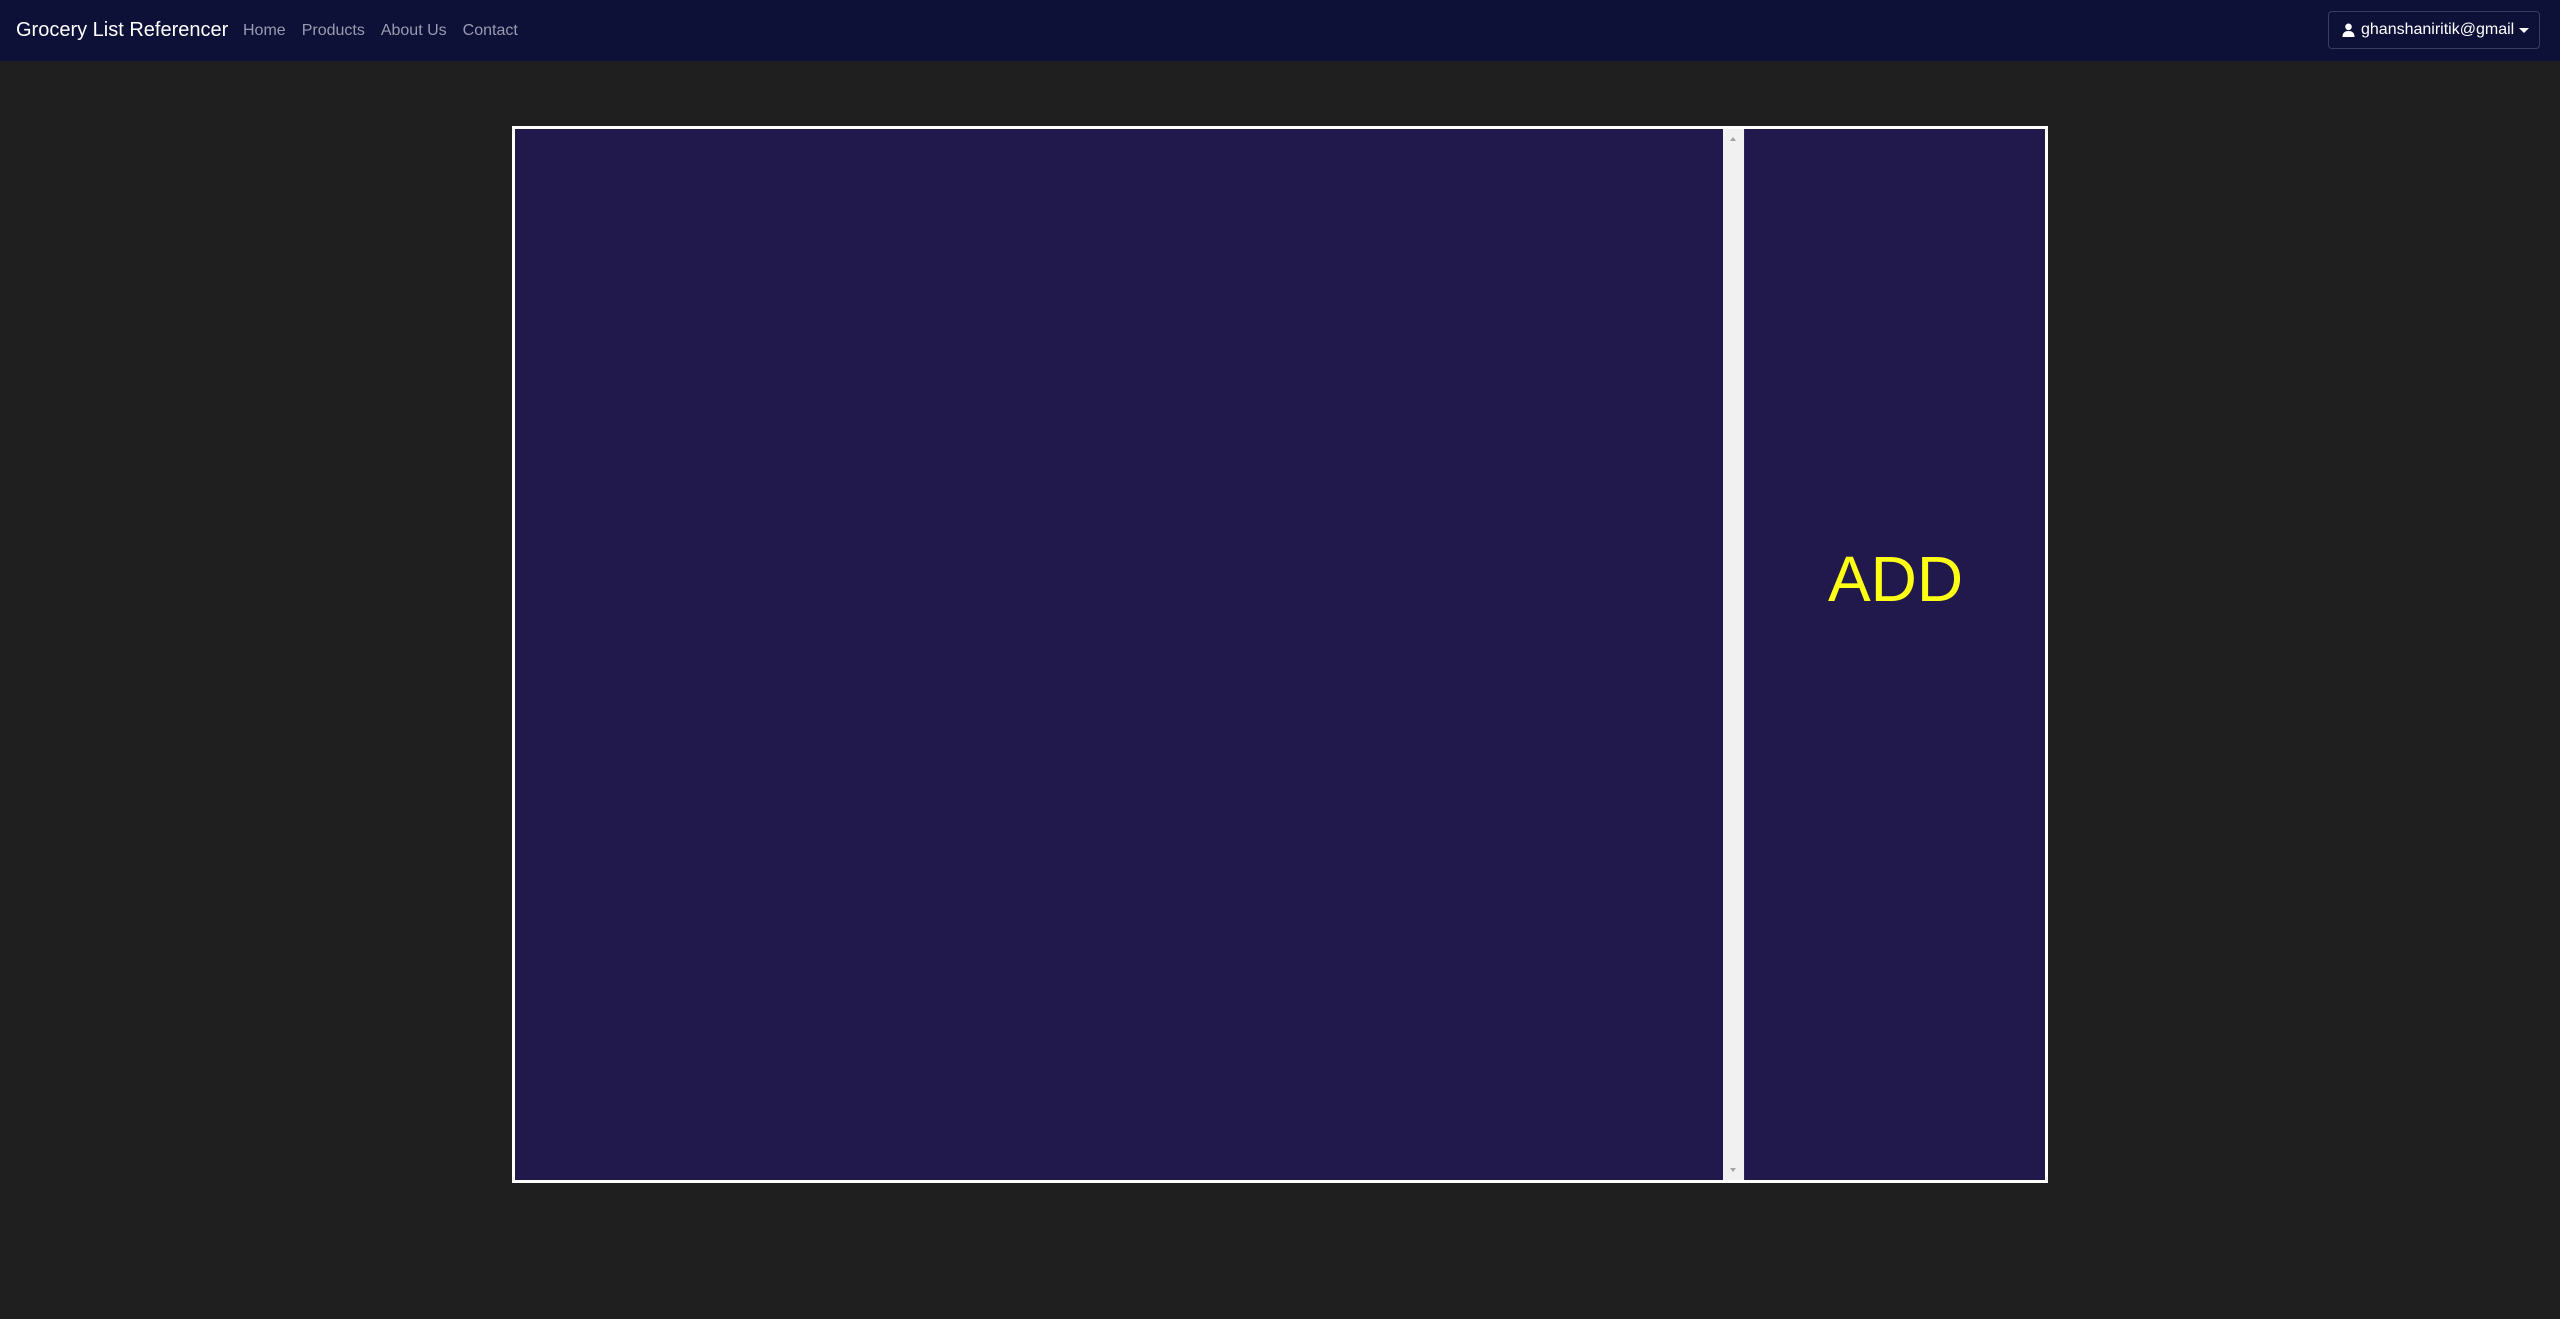 The width and height of the screenshot is (2560, 1319). What do you see at coordinates (1733, 654) in the screenshot?
I see `list-scrollbar` at bounding box center [1733, 654].